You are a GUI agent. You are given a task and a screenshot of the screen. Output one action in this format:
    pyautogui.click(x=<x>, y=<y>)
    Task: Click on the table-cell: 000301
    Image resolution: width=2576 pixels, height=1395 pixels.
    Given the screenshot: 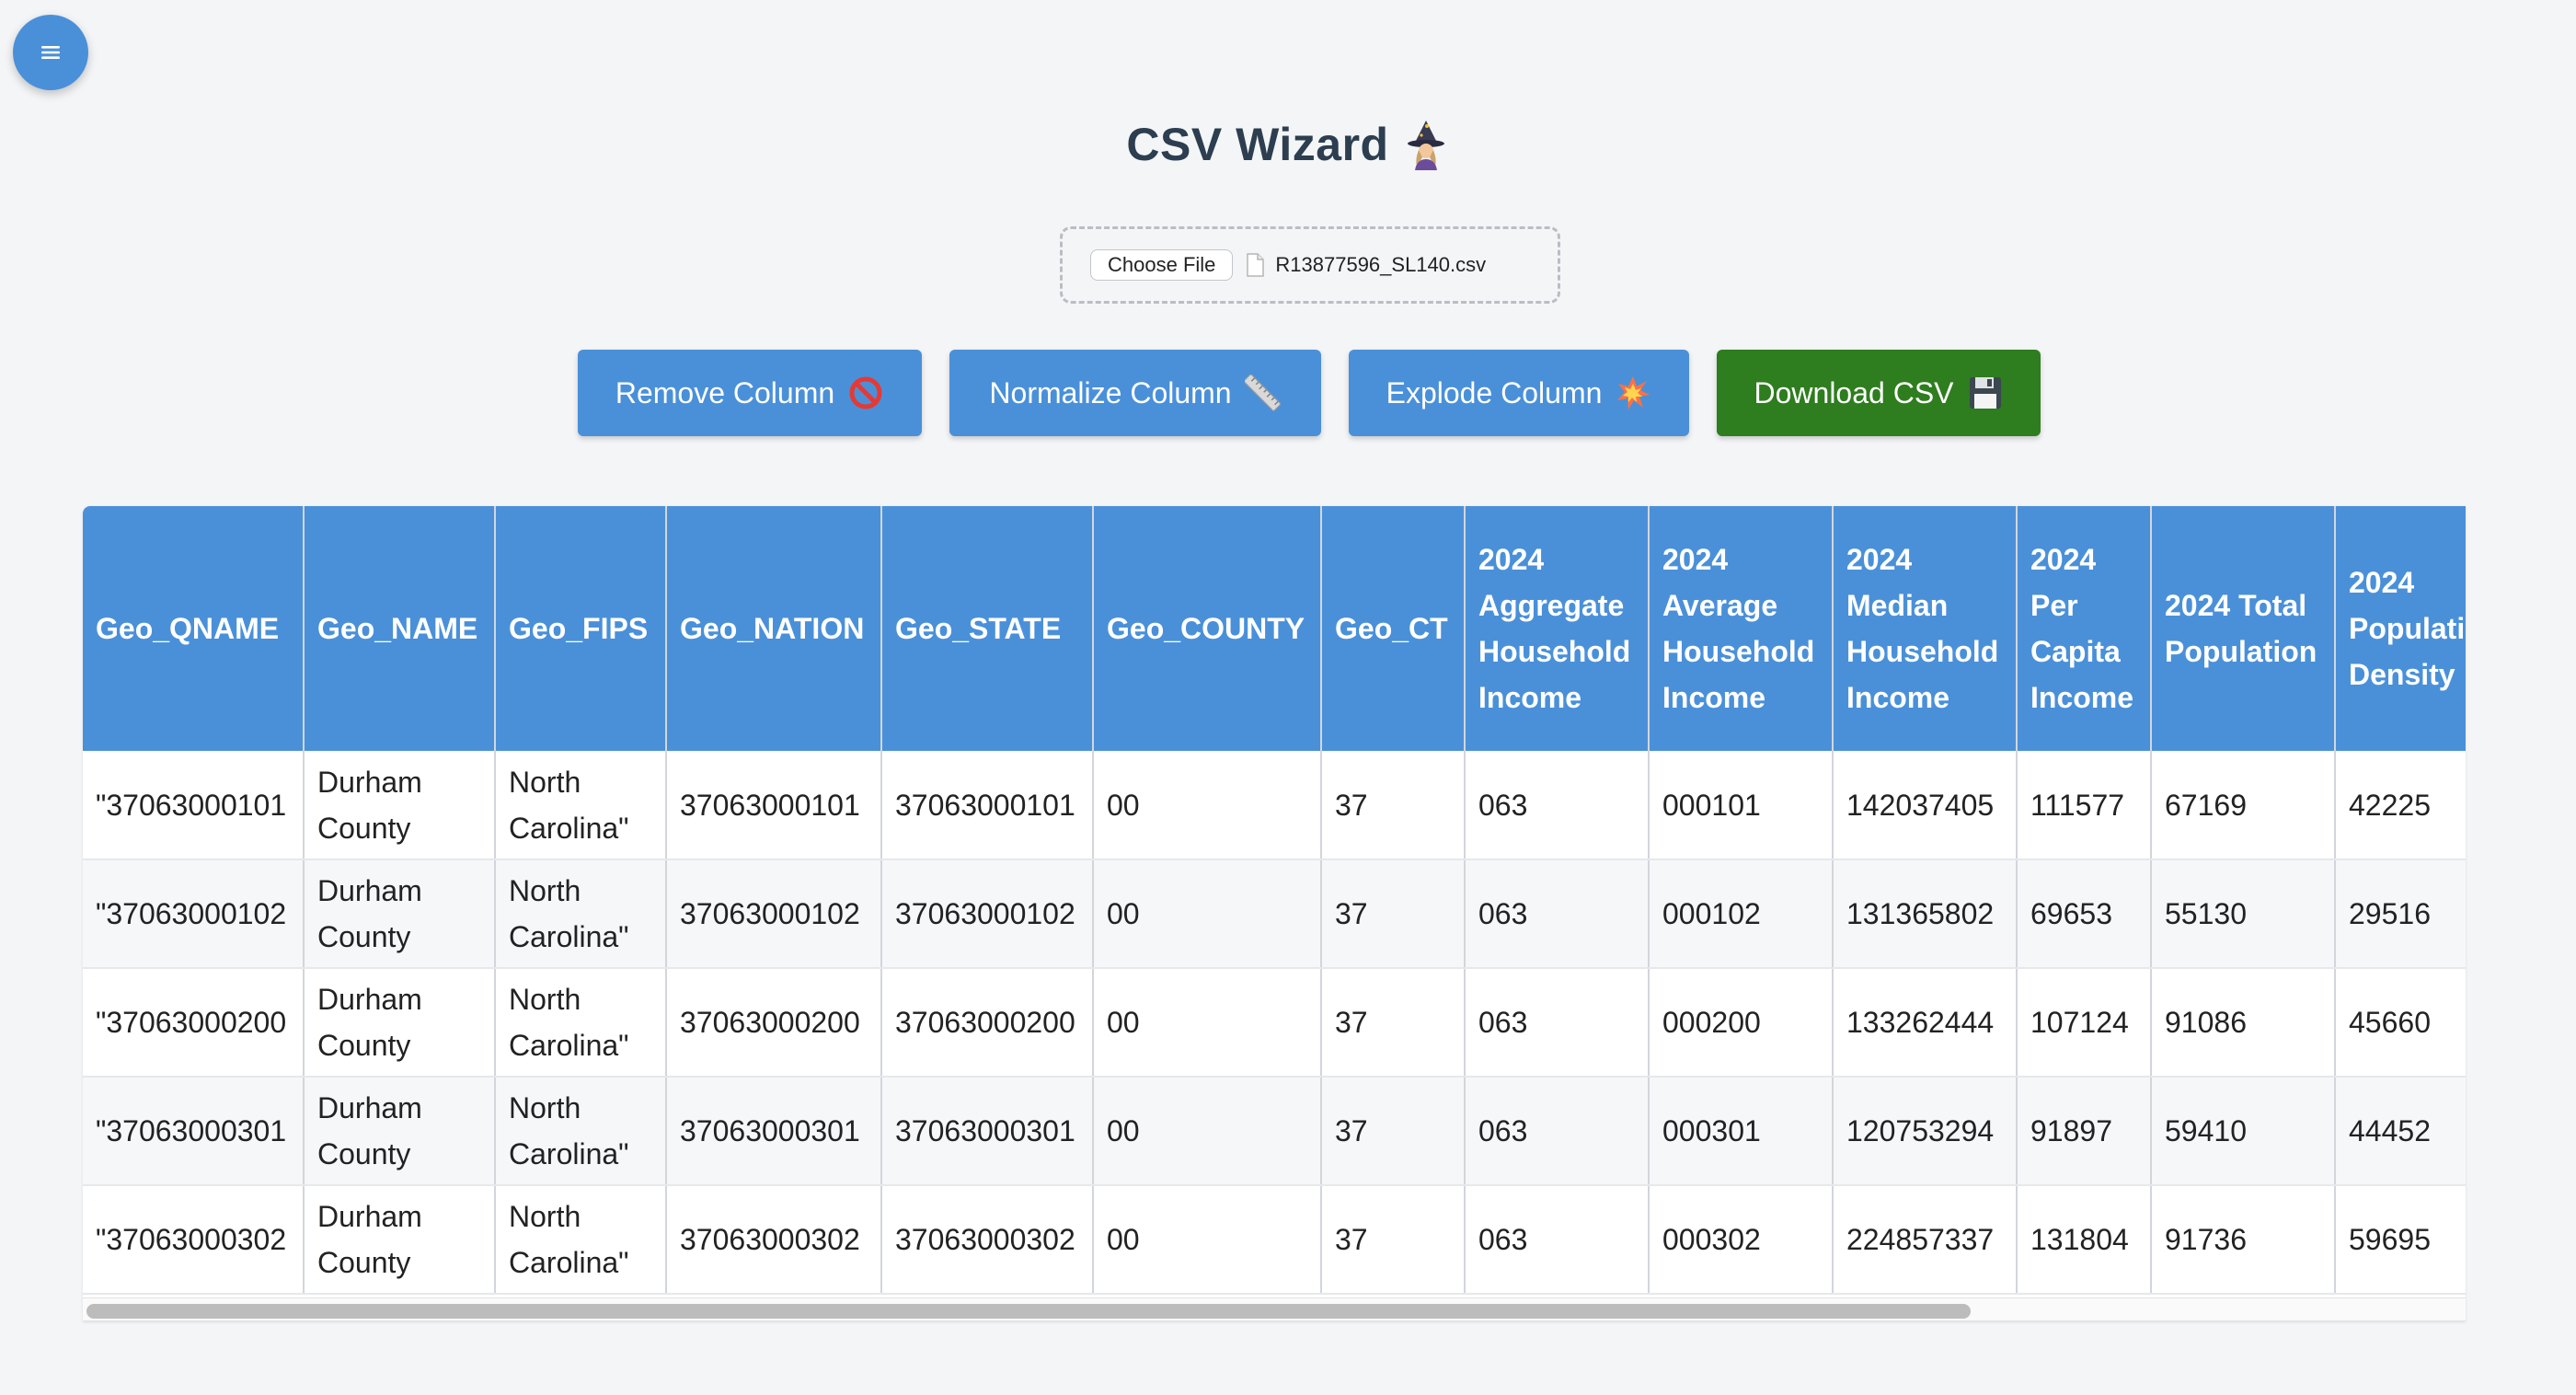 What is the action you would take?
    pyautogui.click(x=1741, y=1132)
    